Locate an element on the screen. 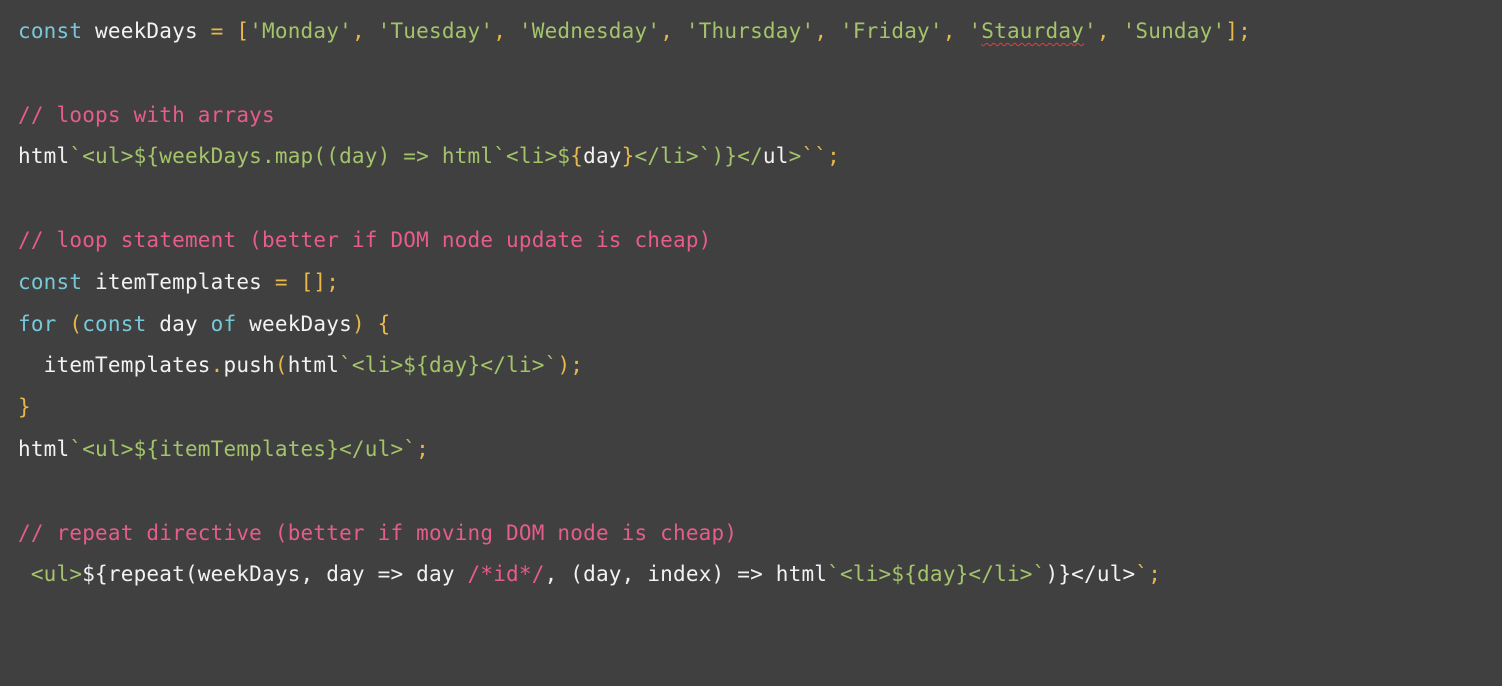 Image resolution: width=1502 pixels, height=686 pixels. code-token: // loops with arrays is located at coordinates (146, 114).